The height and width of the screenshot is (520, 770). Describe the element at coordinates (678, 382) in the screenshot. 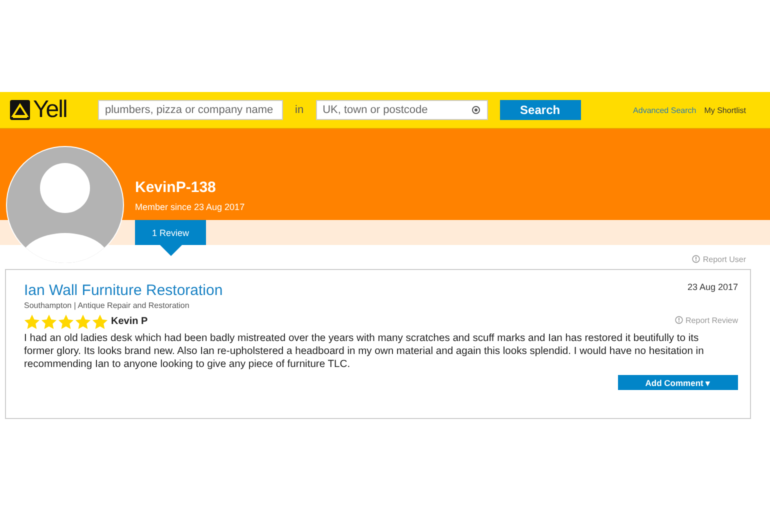

I see `add-comment-button: Add Comment ▾` at that location.